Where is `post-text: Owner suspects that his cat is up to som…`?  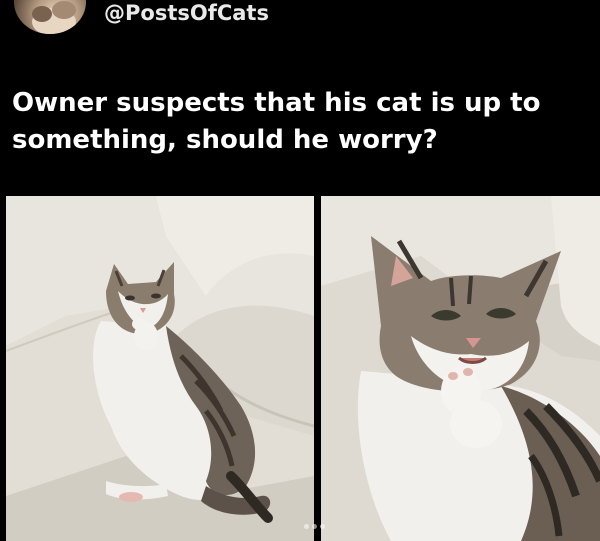
post-text: Owner suspects that his cat is up to som… is located at coordinates (276, 121).